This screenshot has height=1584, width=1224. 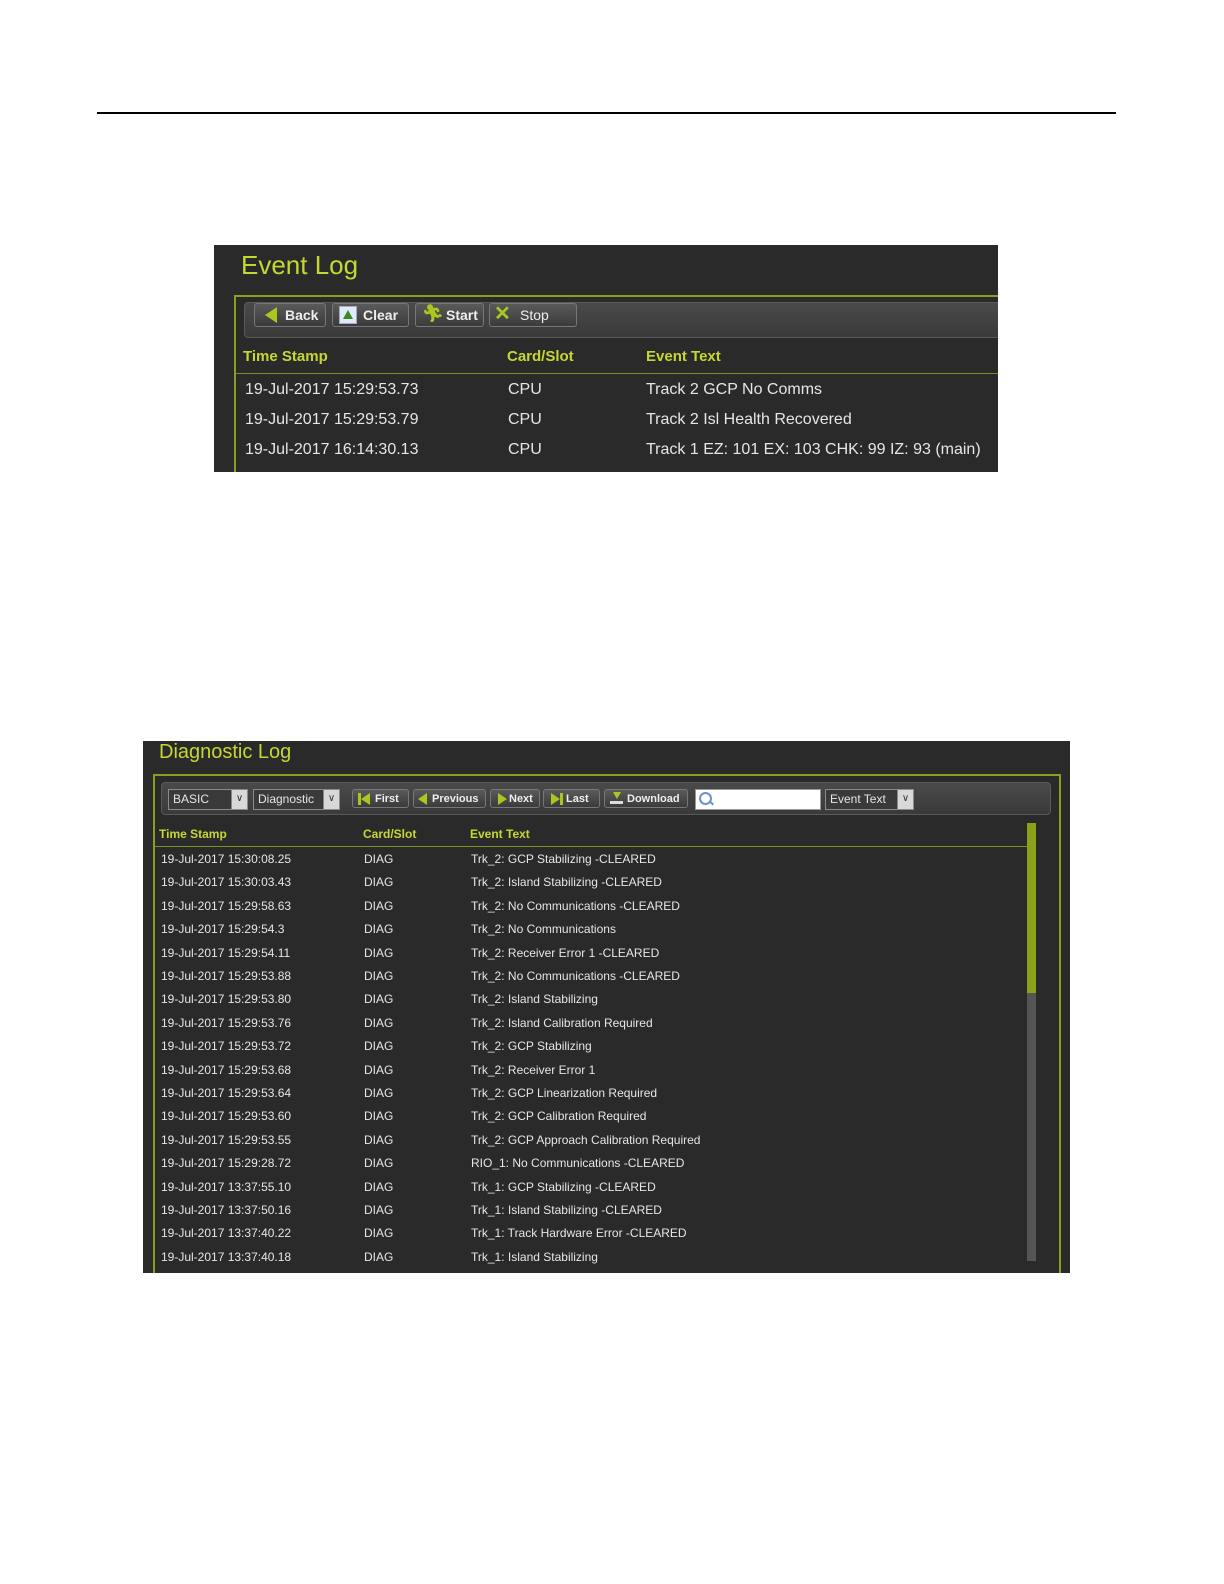 What do you see at coordinates (226, 999) in the screenshot?
I see `row-time-stamp: 19-Jul-2017 15:29:53.80` at bounding box center [226, 999].